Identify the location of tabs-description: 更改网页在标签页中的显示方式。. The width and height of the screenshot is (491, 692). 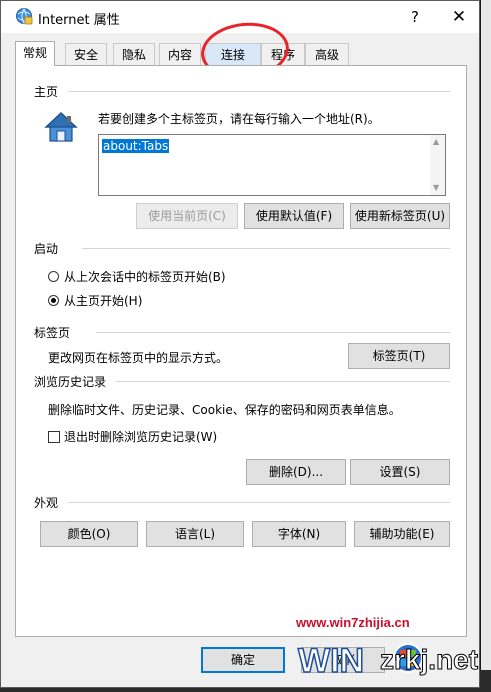
(138, 358).